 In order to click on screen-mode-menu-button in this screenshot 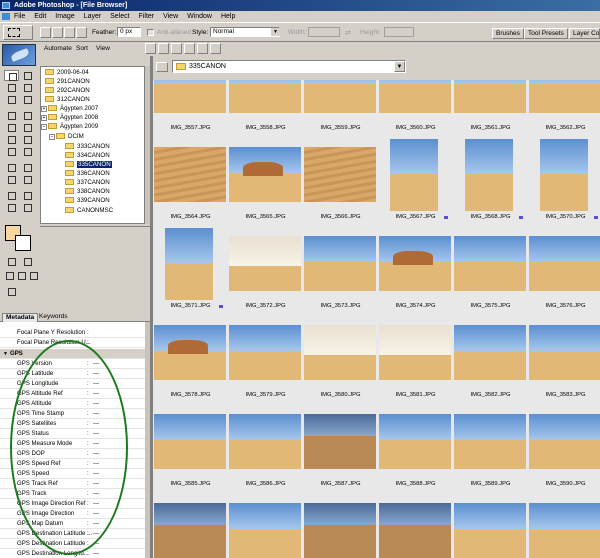, I will do `click(20, 275)`.